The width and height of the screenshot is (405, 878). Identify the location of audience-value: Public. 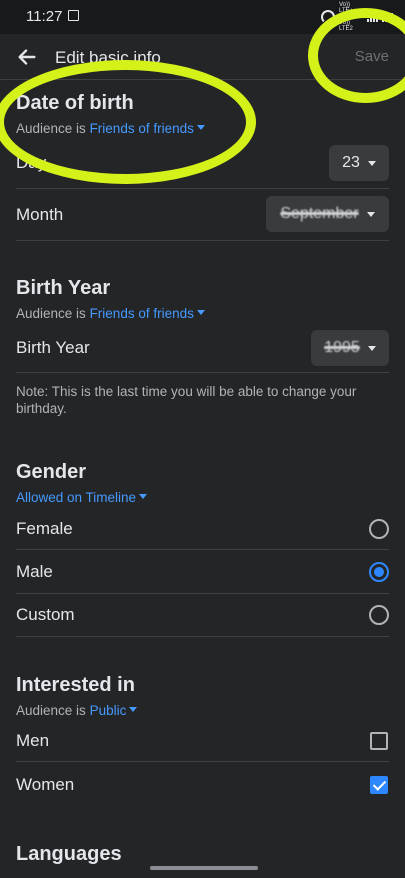
(108, 710).